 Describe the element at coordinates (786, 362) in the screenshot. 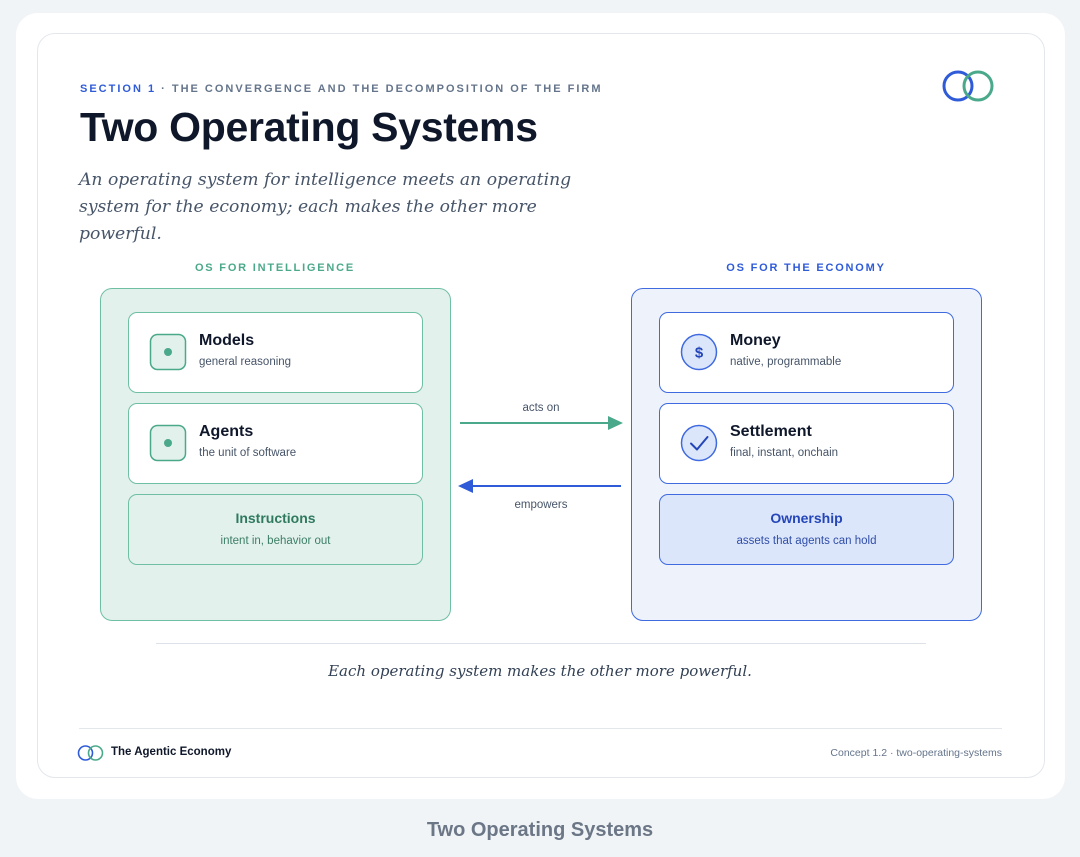

I see `money-desc: native, programmable` at that location.